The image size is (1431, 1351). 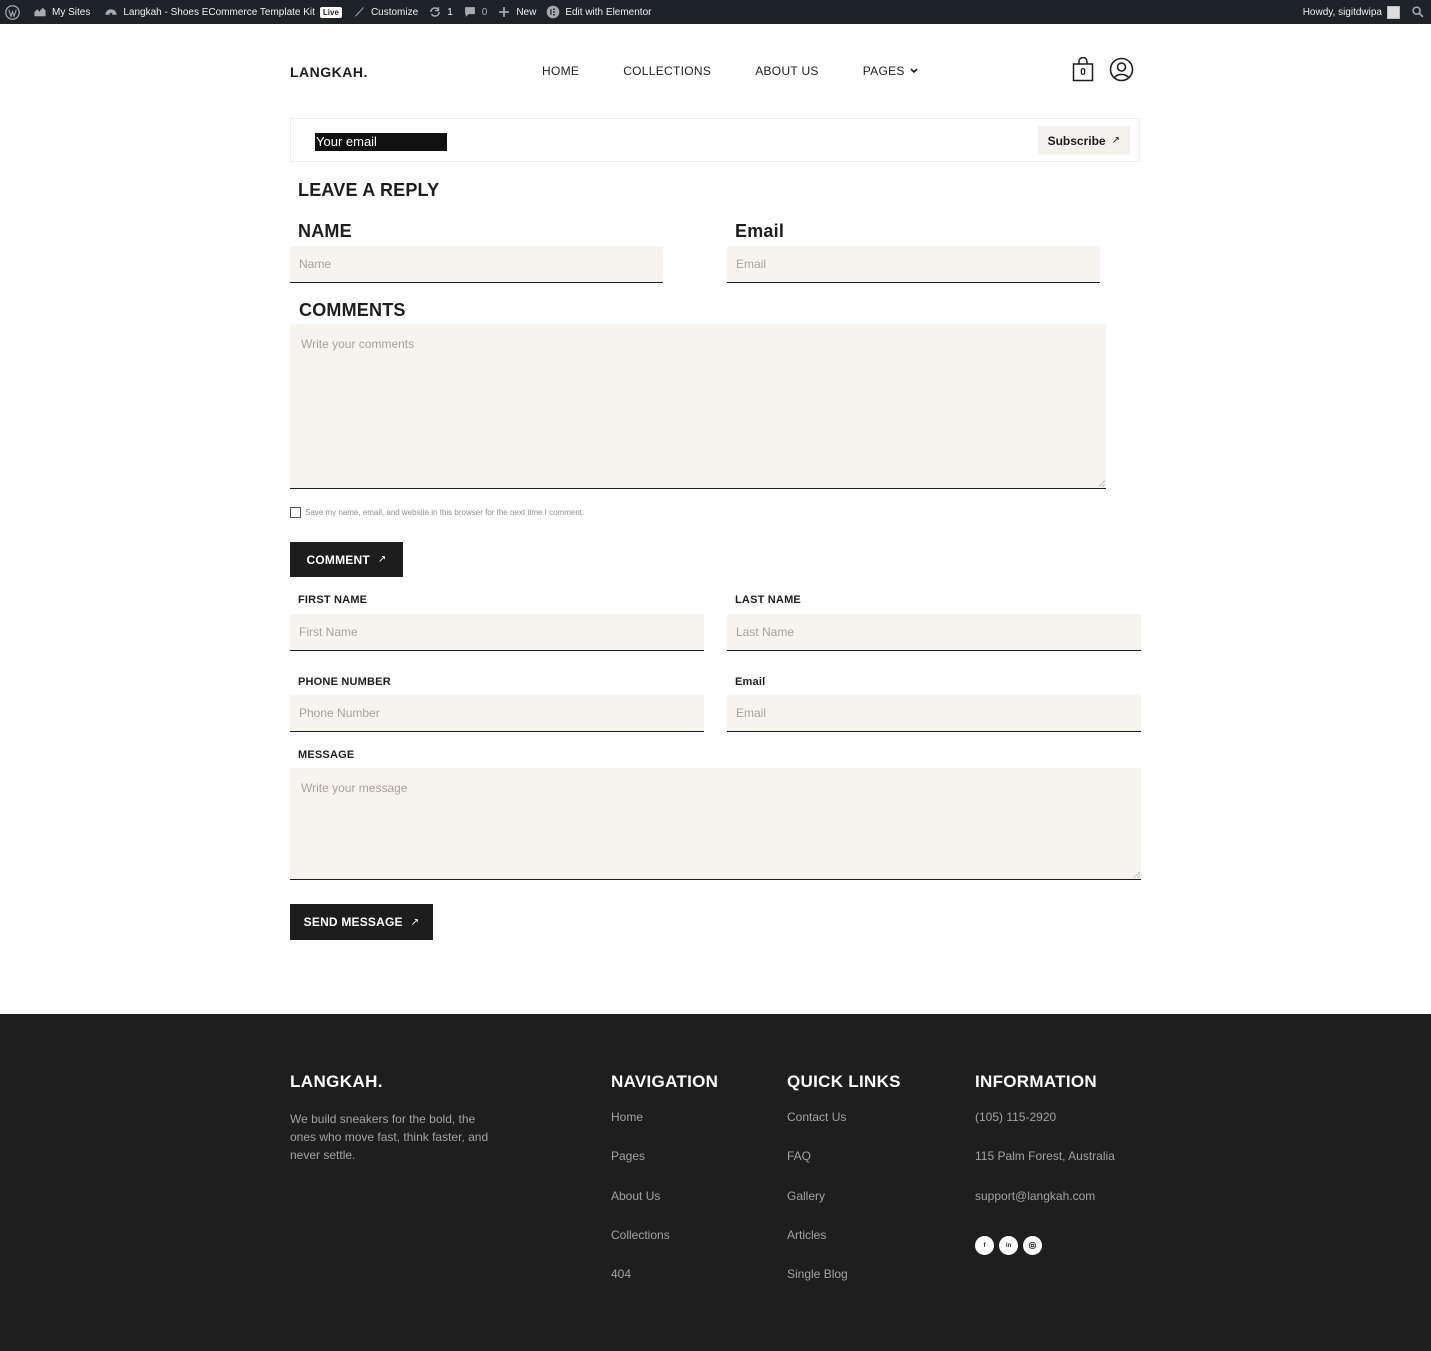 I want to click on new-content-button: New, so click(x=516, y=12).